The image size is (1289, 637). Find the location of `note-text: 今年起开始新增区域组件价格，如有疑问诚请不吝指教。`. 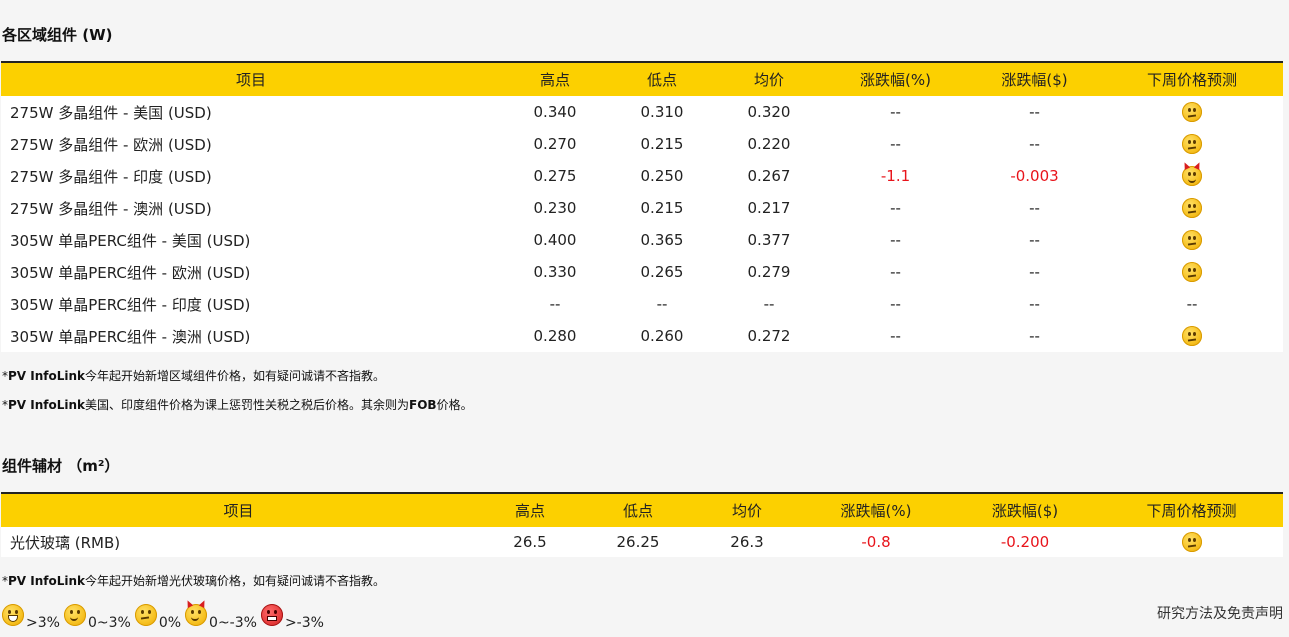

note-text: 今年起开始新增区域组件价格，如有疑问诚请不吝指教。 is located at coordinates (235, 376).